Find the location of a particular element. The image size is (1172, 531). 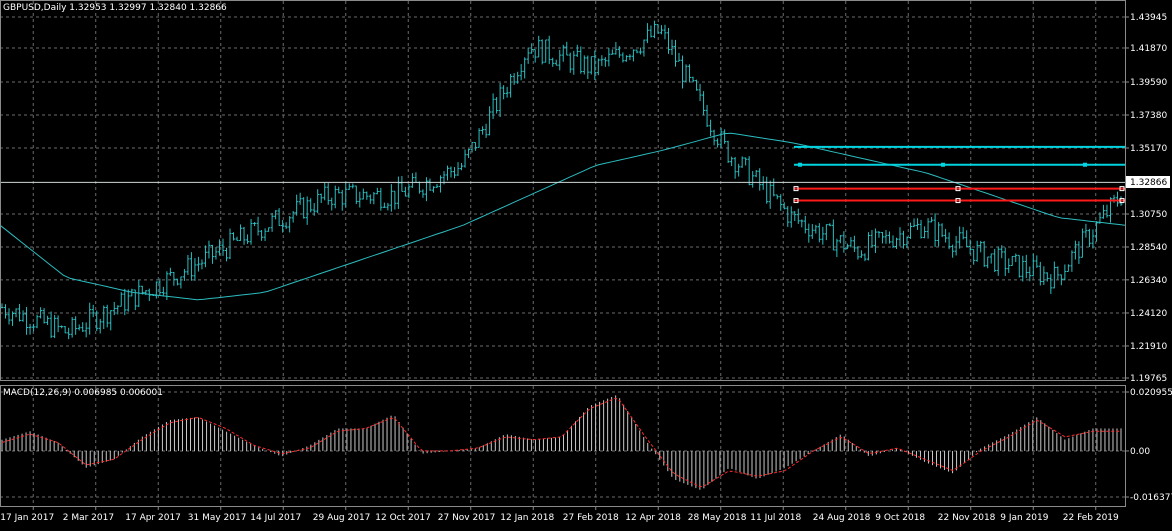

time-tick-label: 12 Oct 2017 is located at coordinates (403, 518).